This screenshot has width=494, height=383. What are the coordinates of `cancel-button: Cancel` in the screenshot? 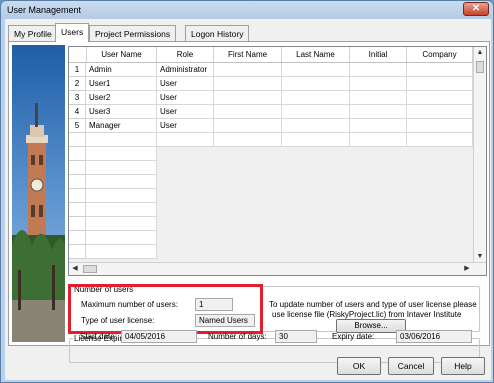 It's located at (411, 366).